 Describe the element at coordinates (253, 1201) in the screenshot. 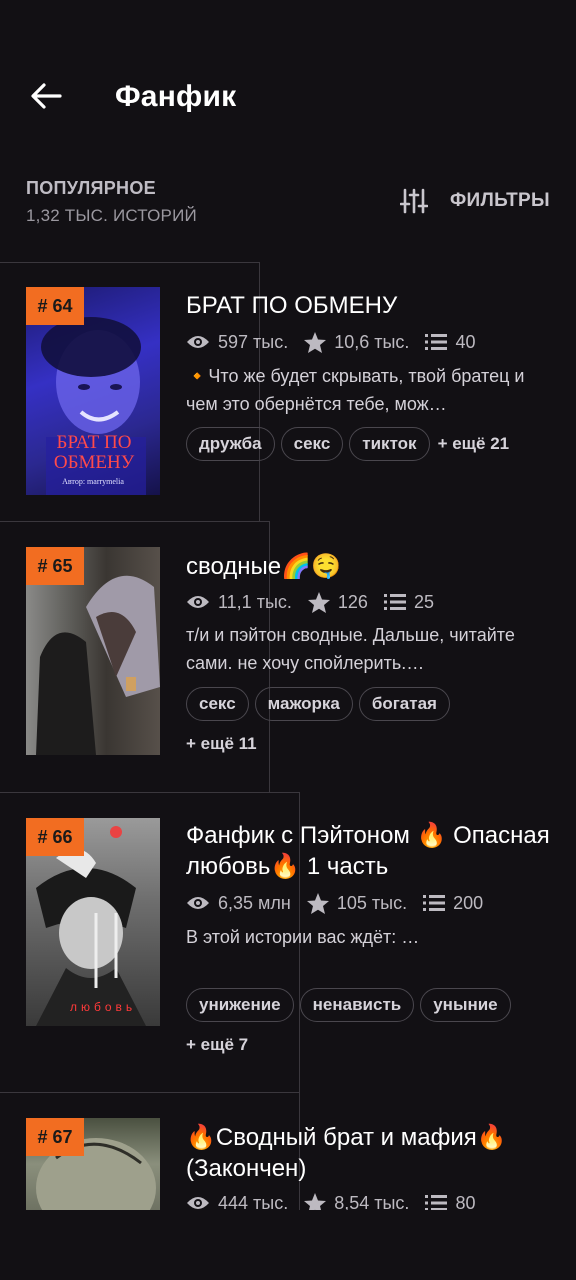

I see `views-count: 444 тыс.` at that location.